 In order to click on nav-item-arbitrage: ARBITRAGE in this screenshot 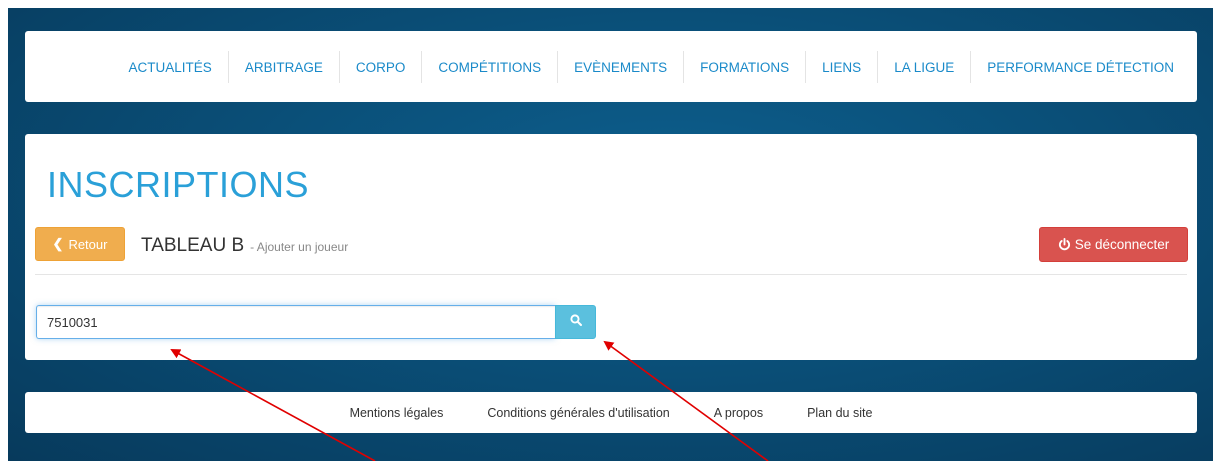, I will do `click(283, 67)`.